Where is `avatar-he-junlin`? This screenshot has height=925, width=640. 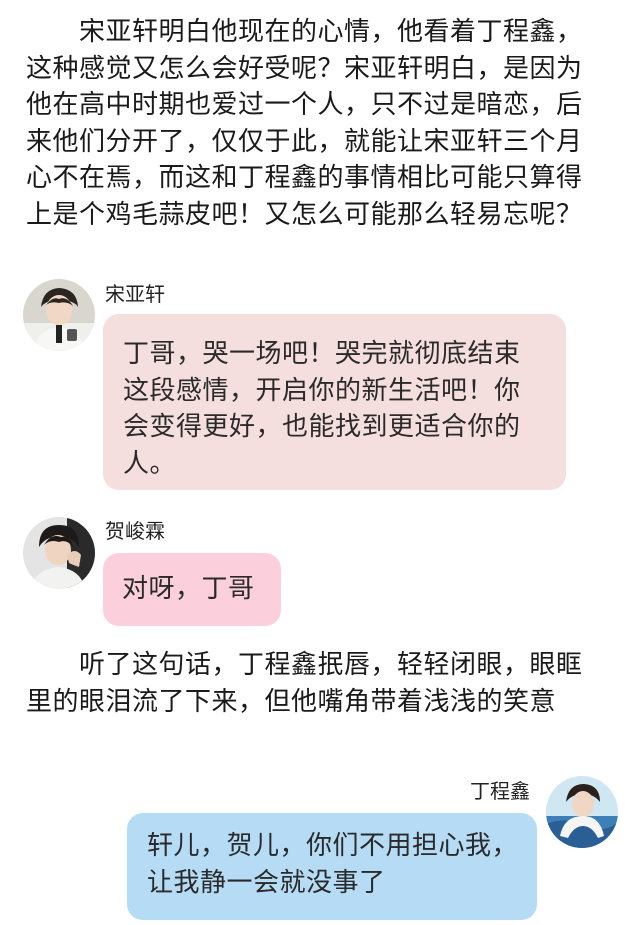
avatar-he-junlin is located at coordinates (59, 553).